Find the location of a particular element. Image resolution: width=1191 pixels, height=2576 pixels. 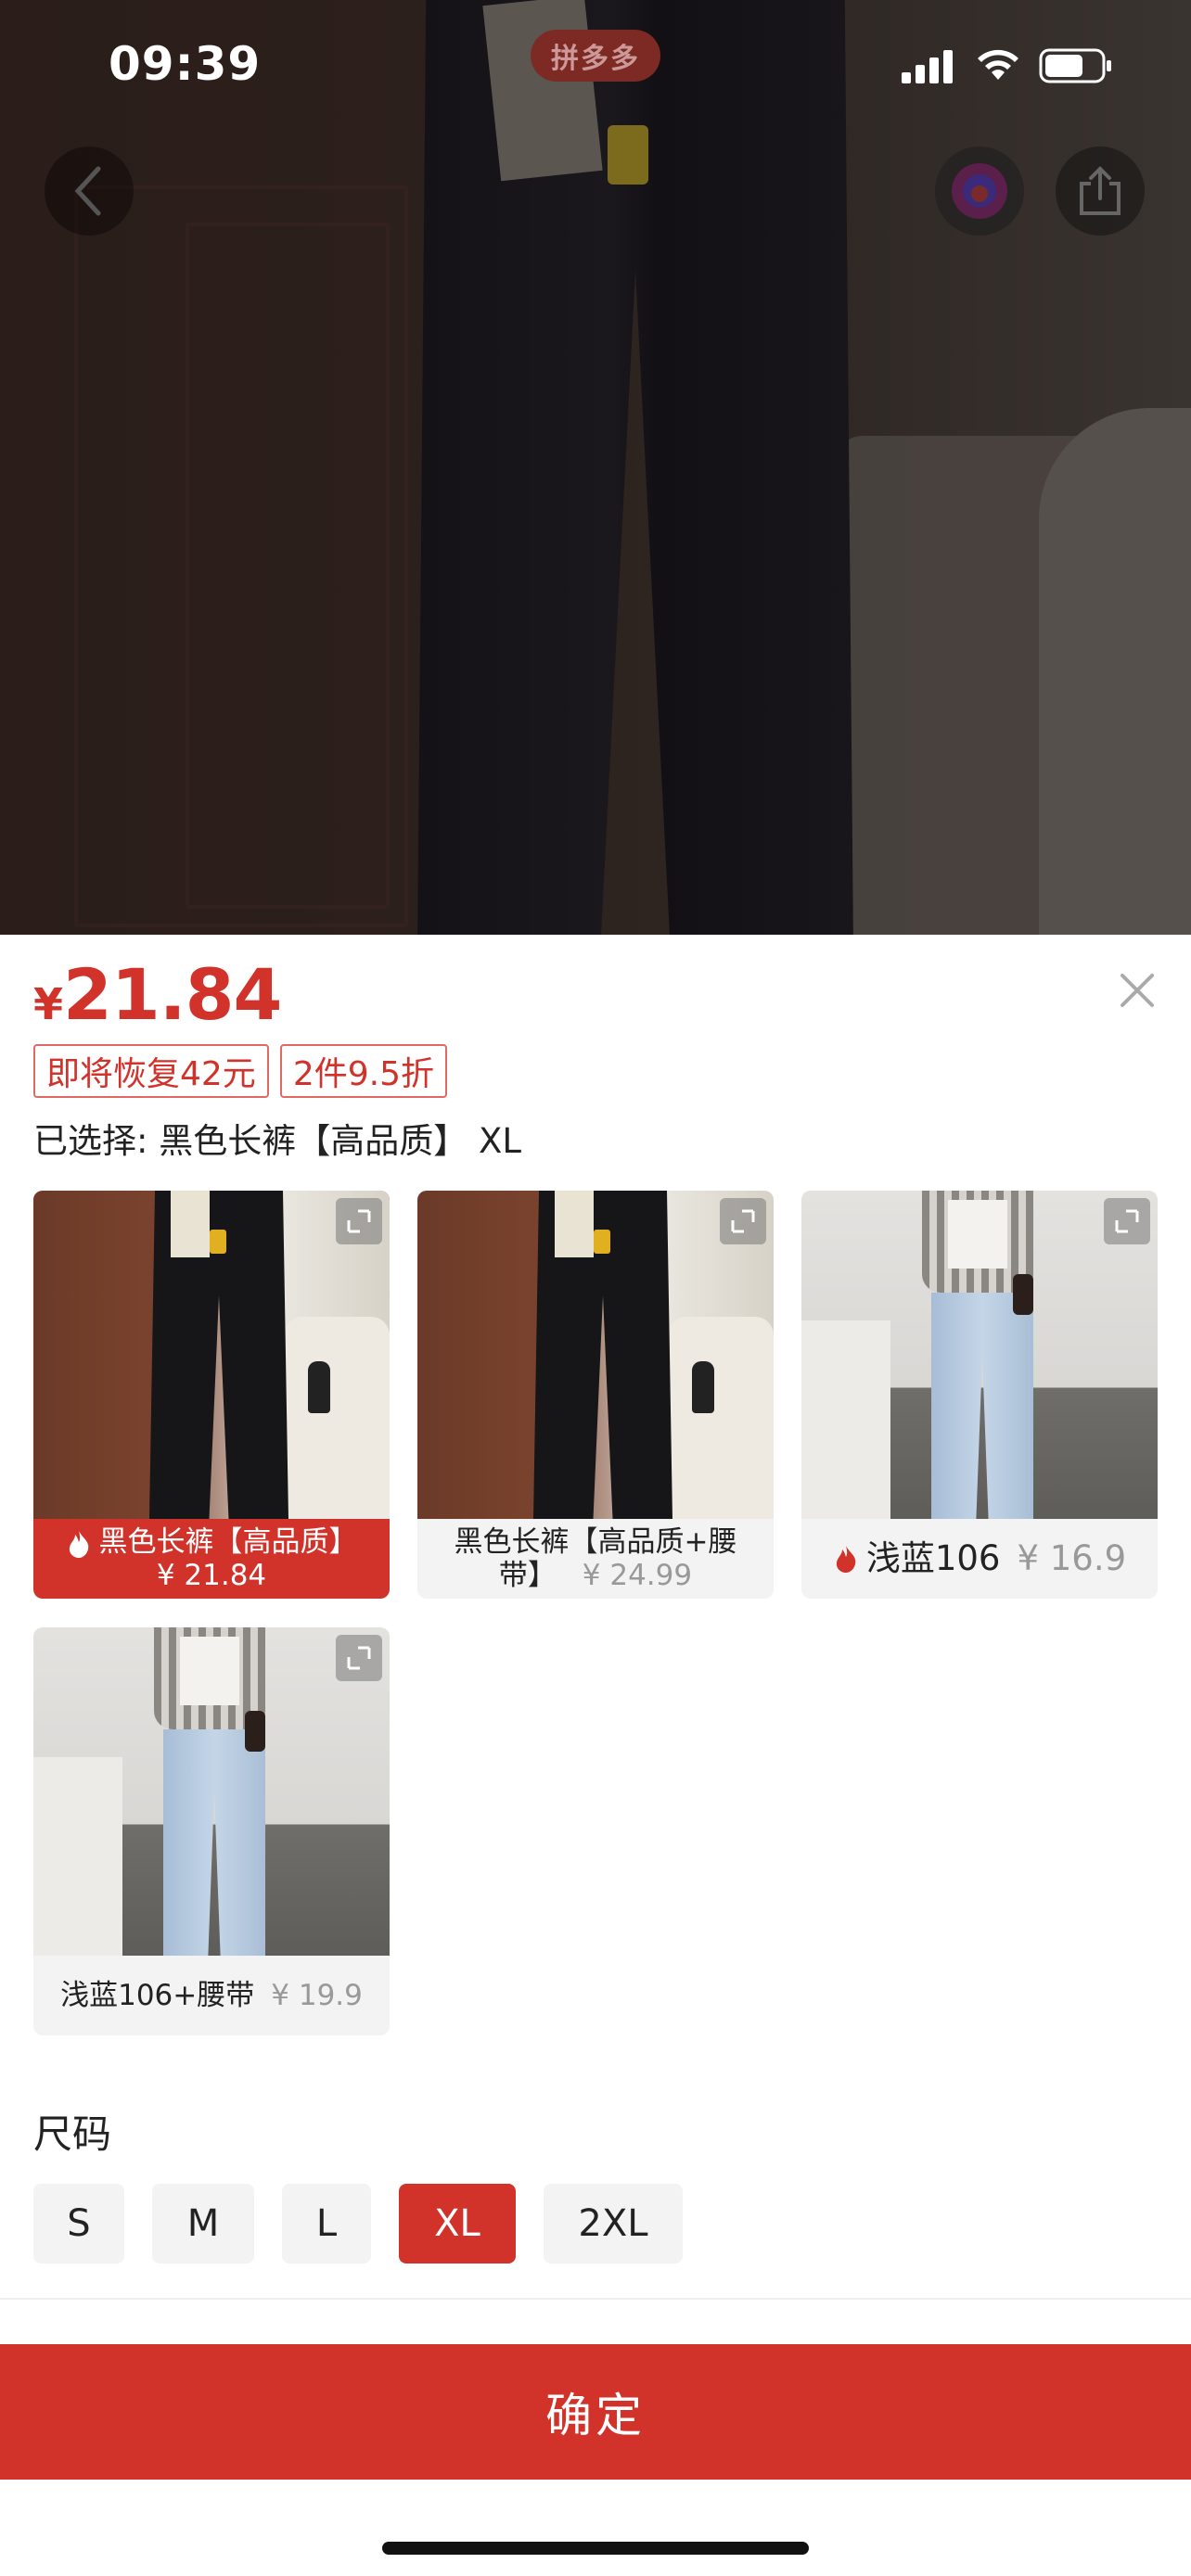

wifi-icon is located at coordinates (998, 64).